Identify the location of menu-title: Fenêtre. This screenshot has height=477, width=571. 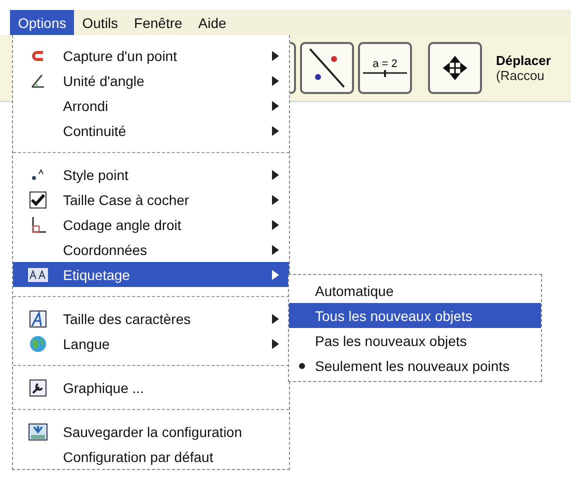
(158, 22).